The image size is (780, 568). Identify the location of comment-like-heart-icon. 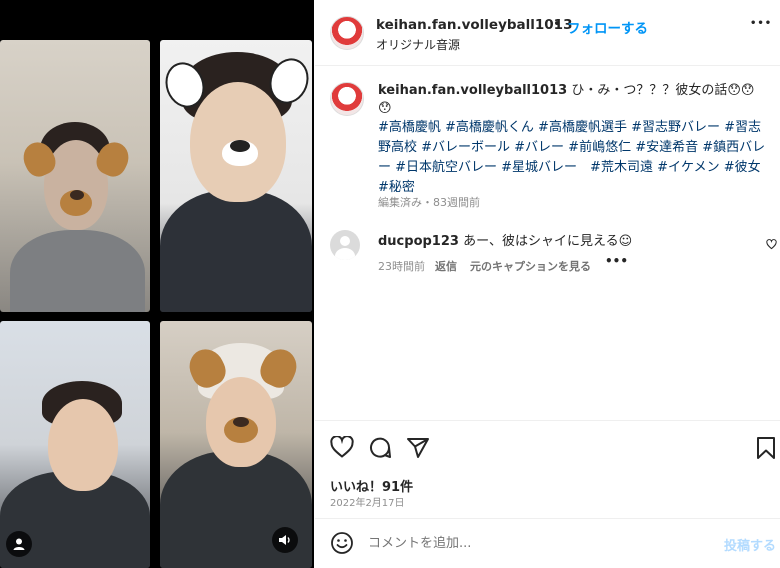
(771, 244).